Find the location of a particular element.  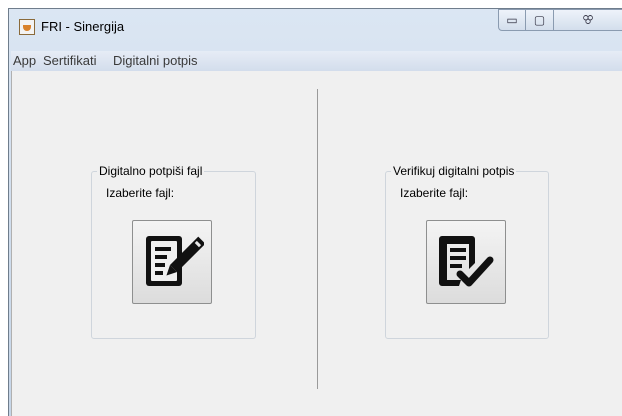

minimize-icon: ▭ is located at coordinates (512, 20).